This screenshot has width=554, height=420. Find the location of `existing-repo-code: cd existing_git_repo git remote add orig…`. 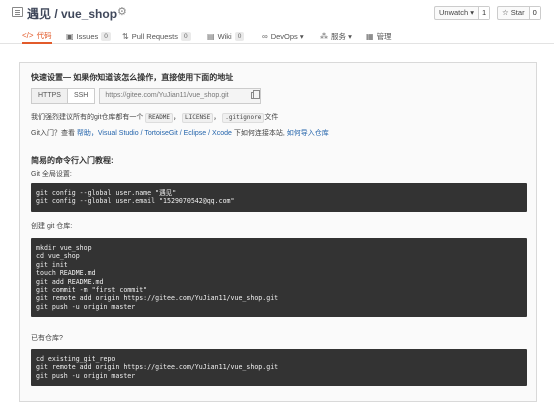

existing-repo-code: cd existing_git_repo git remote add orig… is located at coordinates (279, 368).